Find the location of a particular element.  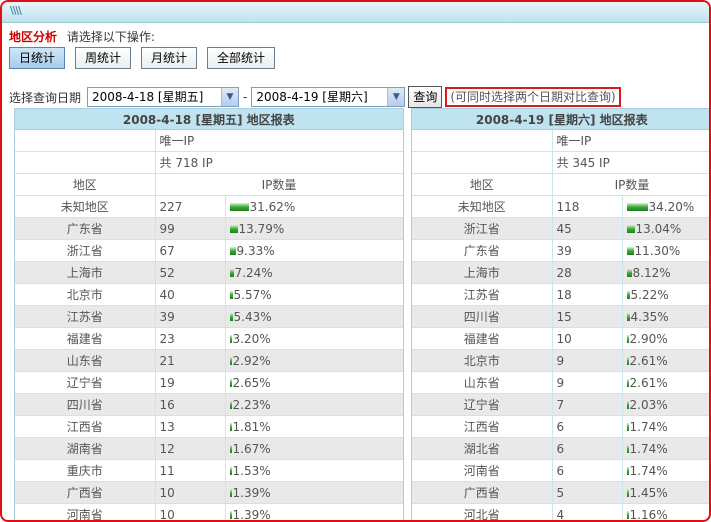

percent-value: 34.20% is located at coordinates (671, 206).